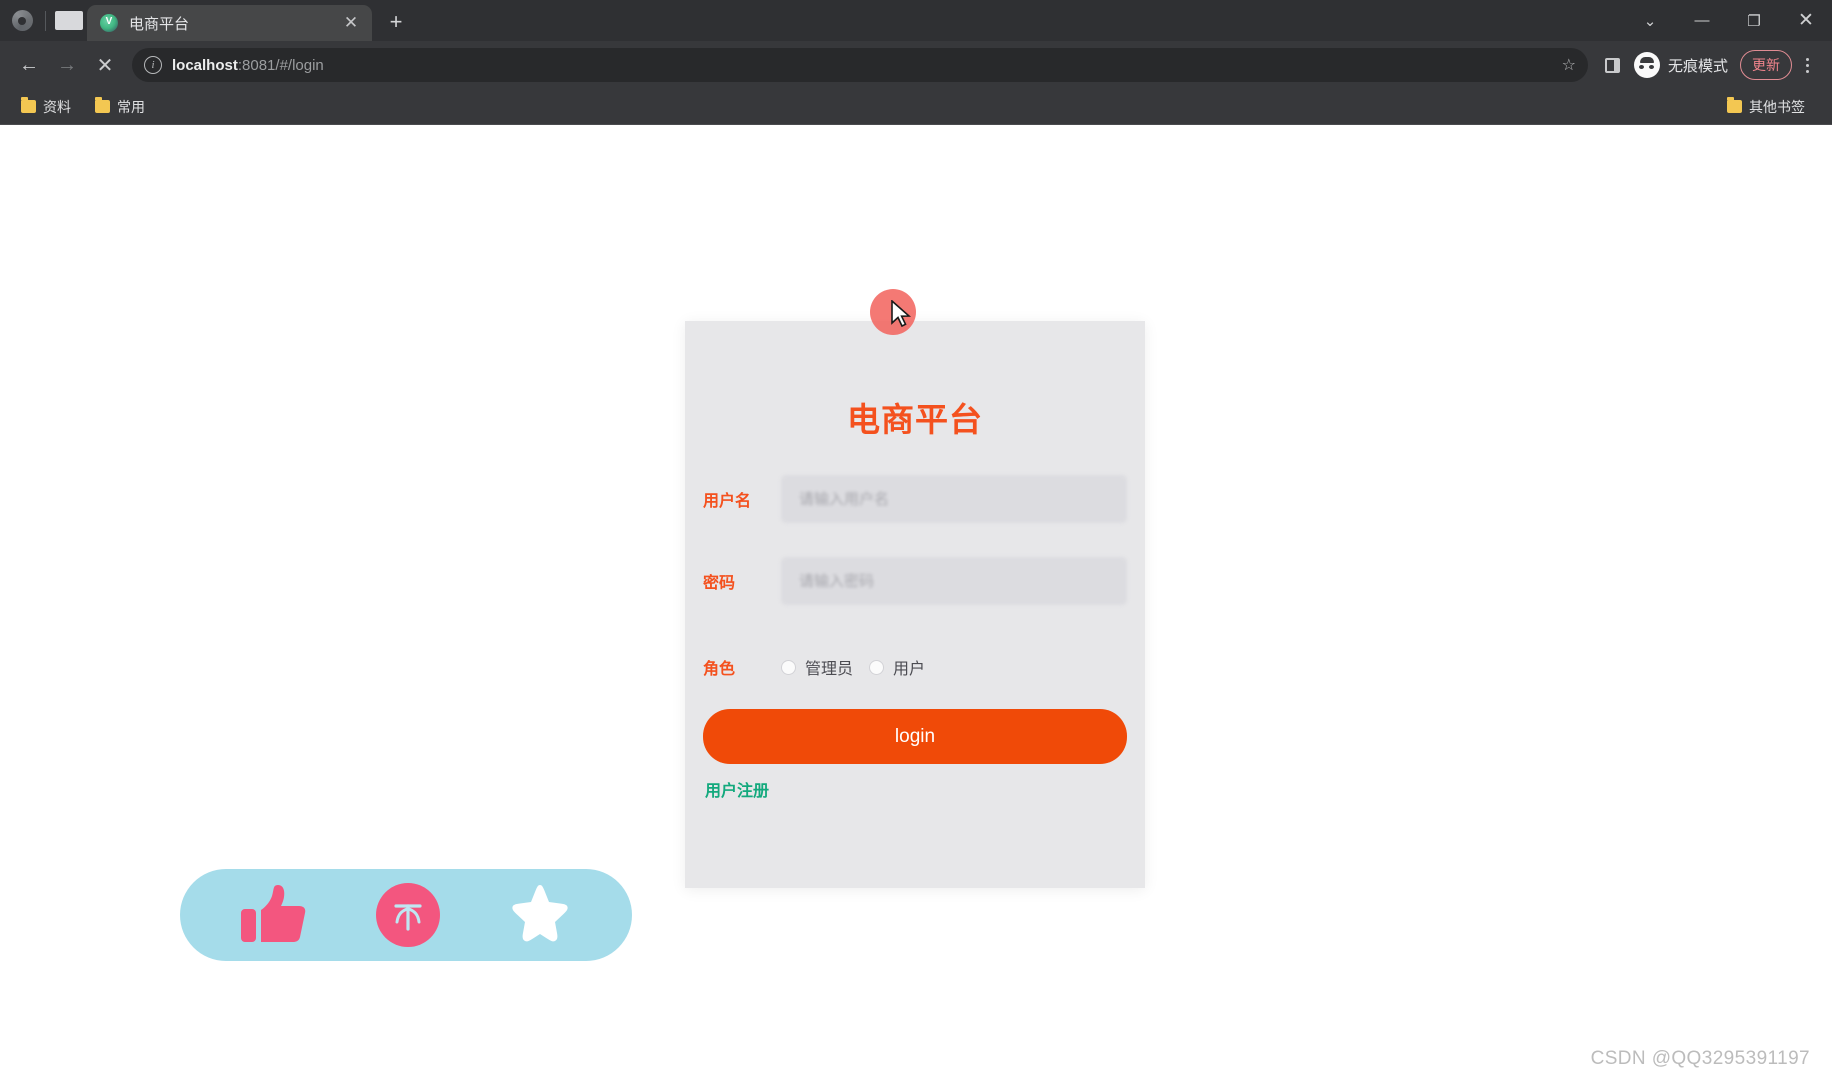 This screenshot has height=1080, width=1832. I want to click on update-button: 更新, so click(1766, 65).